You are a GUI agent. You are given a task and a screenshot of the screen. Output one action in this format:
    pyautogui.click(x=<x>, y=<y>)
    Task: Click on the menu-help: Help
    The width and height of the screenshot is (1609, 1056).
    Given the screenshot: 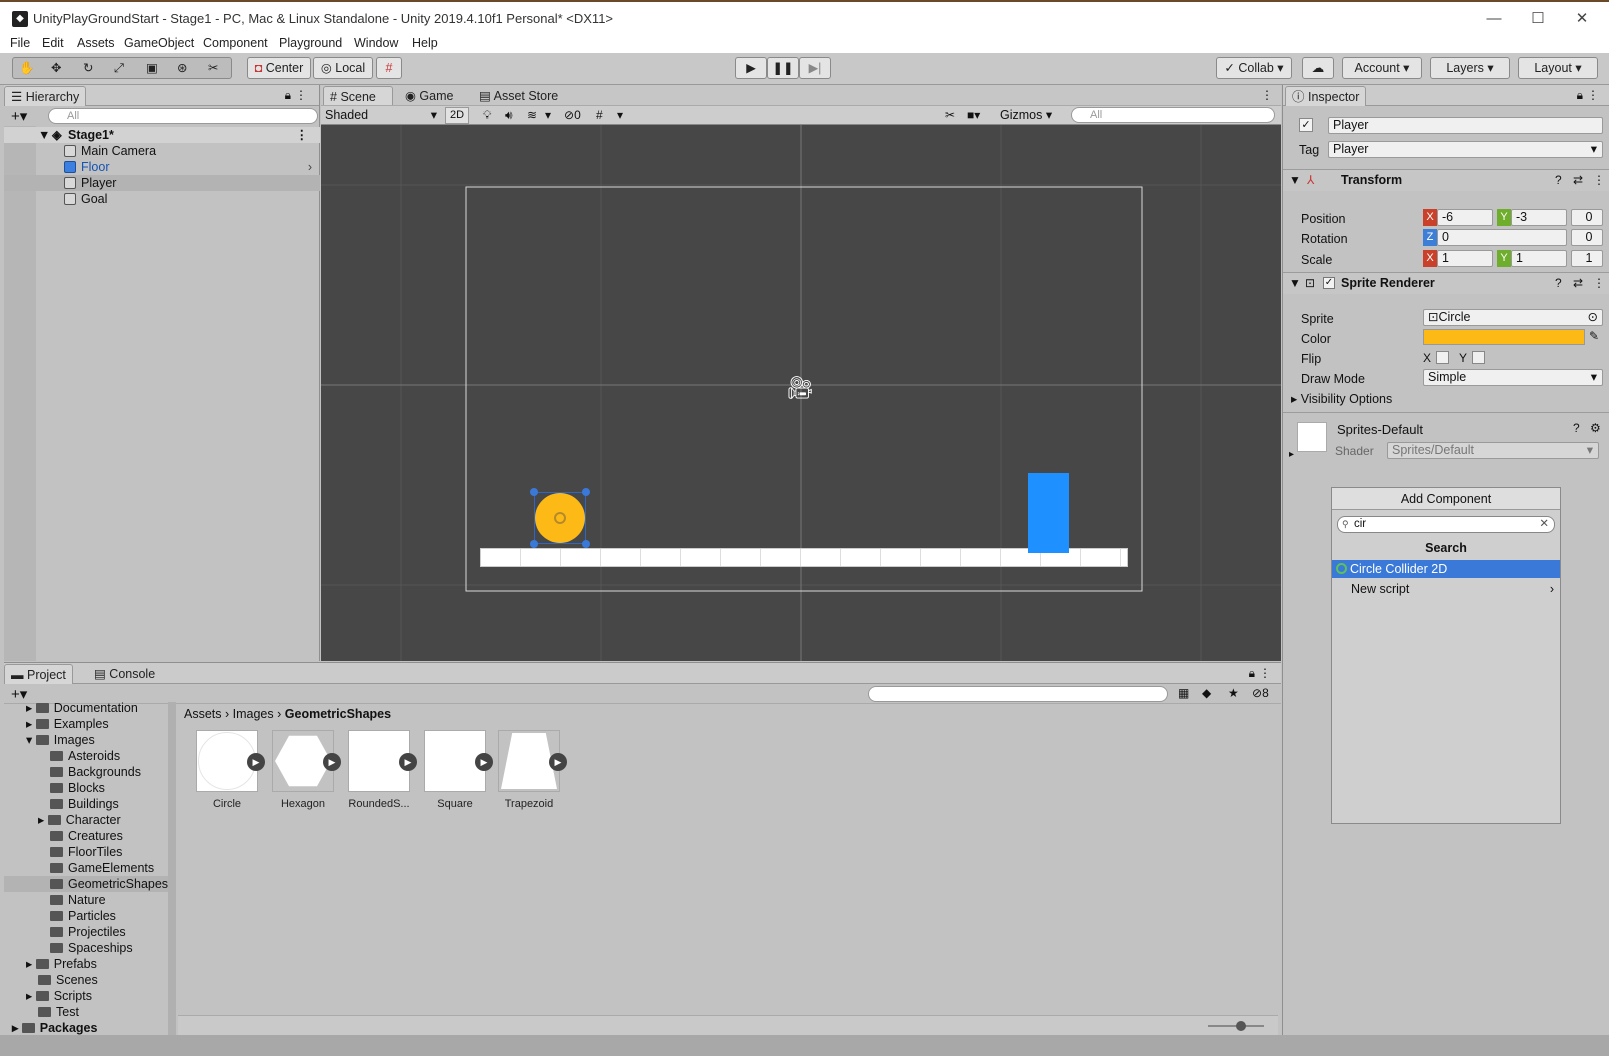 What is the action you would take?
    pyautogui.click(x=425, y=43)
    